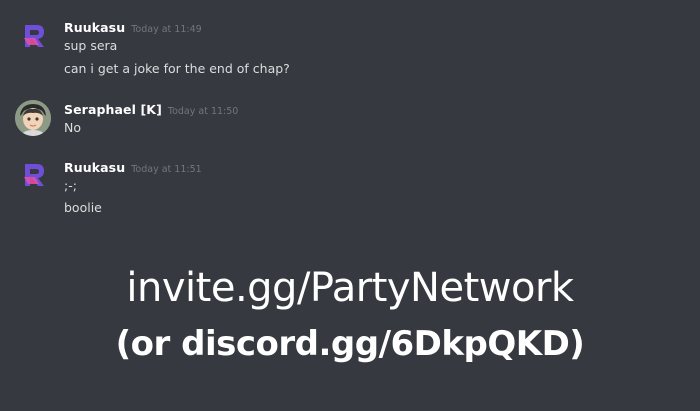 Image resolution: width=700 pixels, height=411 pixels. I want to click on username: Seraphael [K], so click(113, 109).